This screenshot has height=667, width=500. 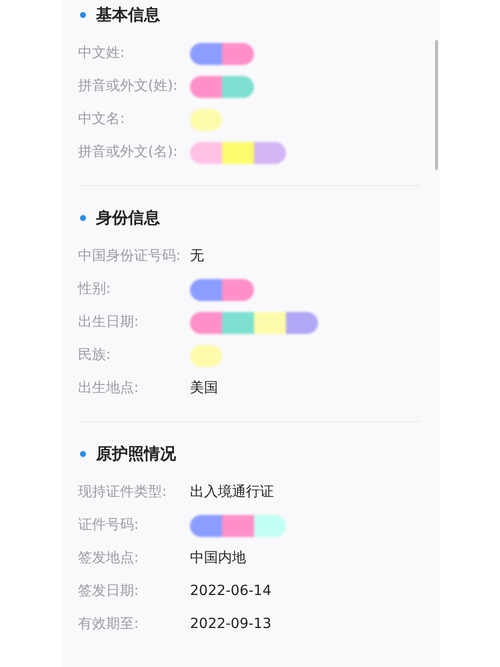 I want to click on field-value: 无, so click(x=197, y=256).